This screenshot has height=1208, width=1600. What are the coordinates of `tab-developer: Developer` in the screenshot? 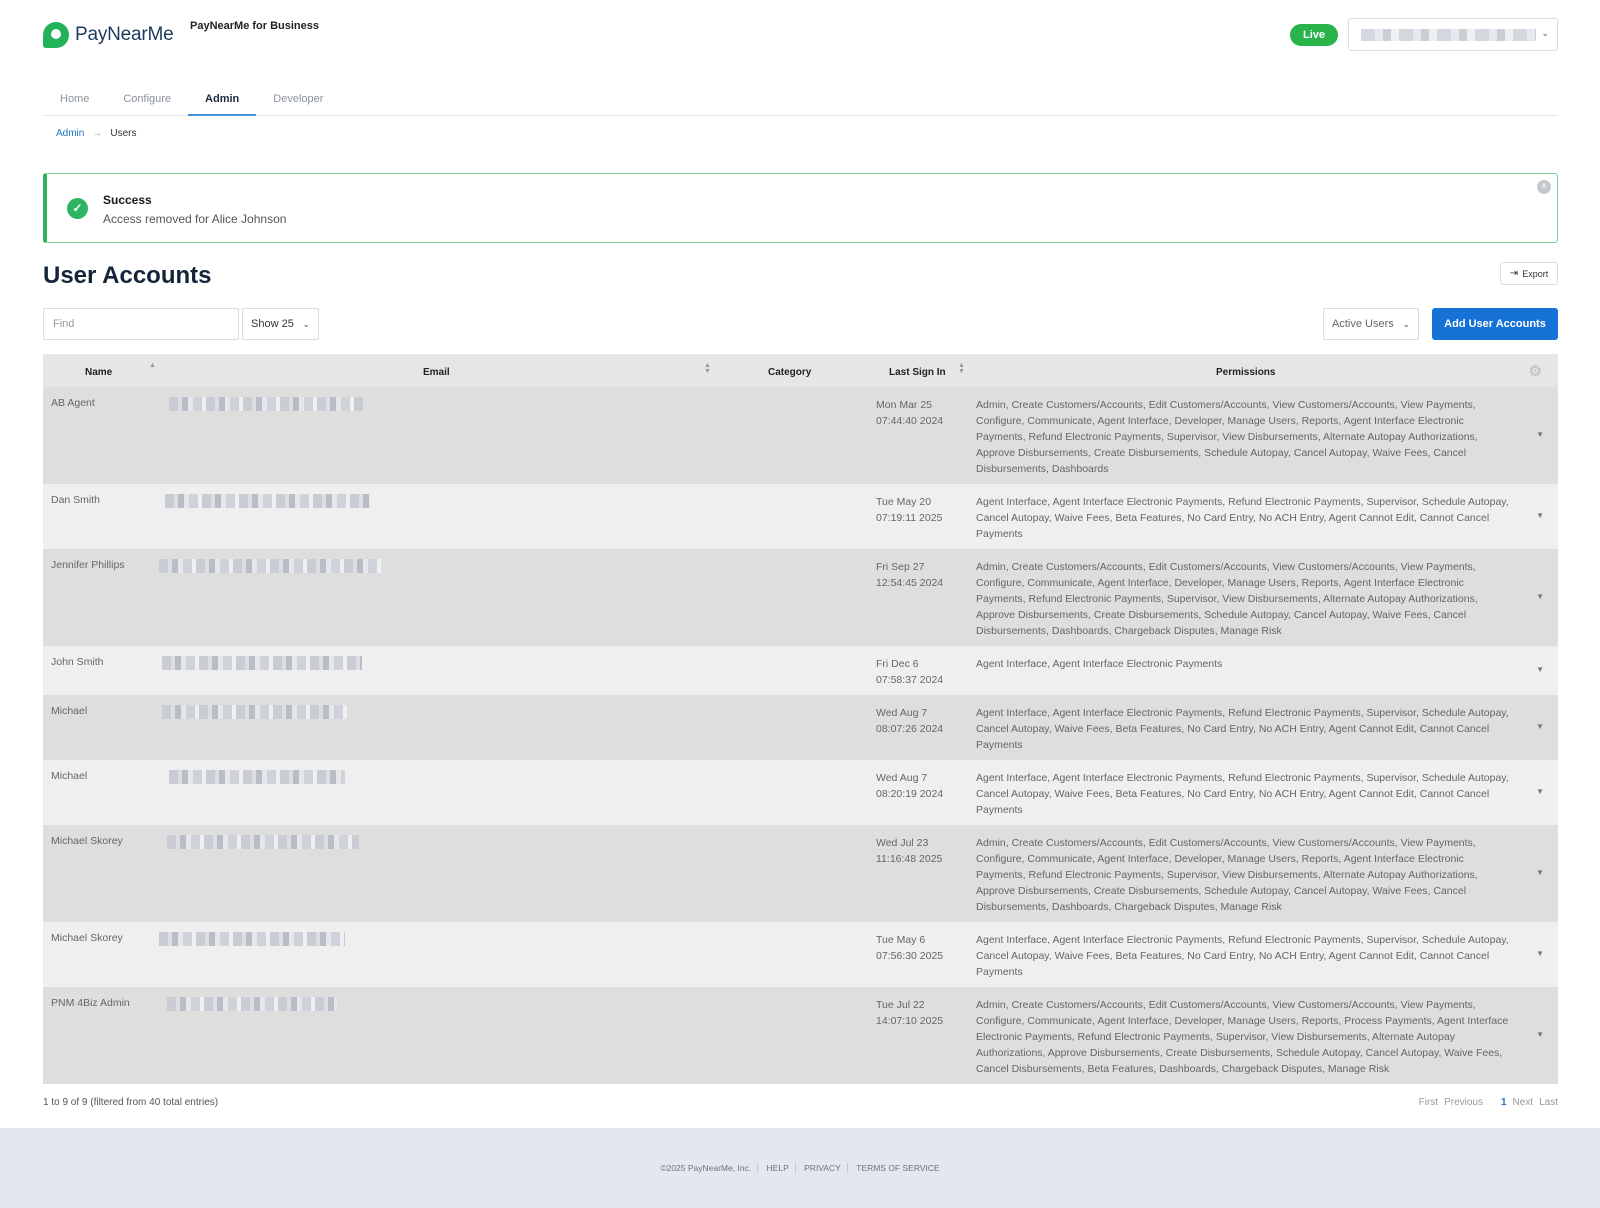 It's located at (298, 100).